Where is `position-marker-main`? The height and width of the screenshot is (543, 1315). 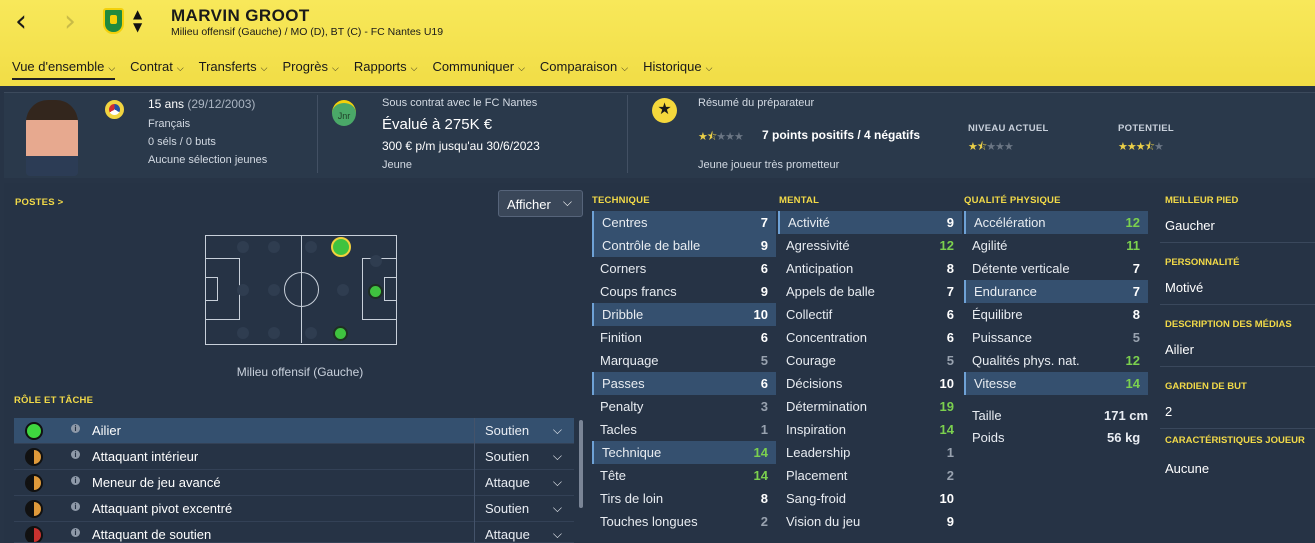
position-marker-main is located at coordinates (341, 247).